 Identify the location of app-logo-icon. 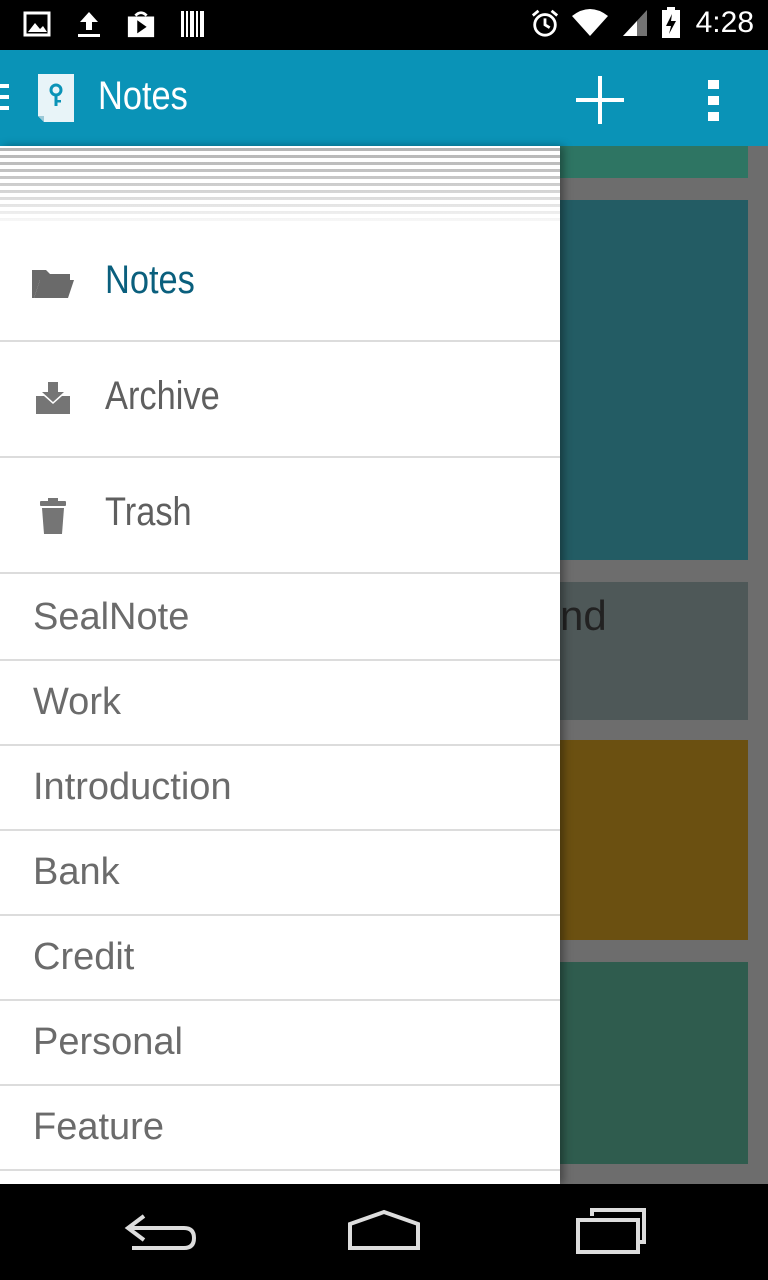
(56, 98).